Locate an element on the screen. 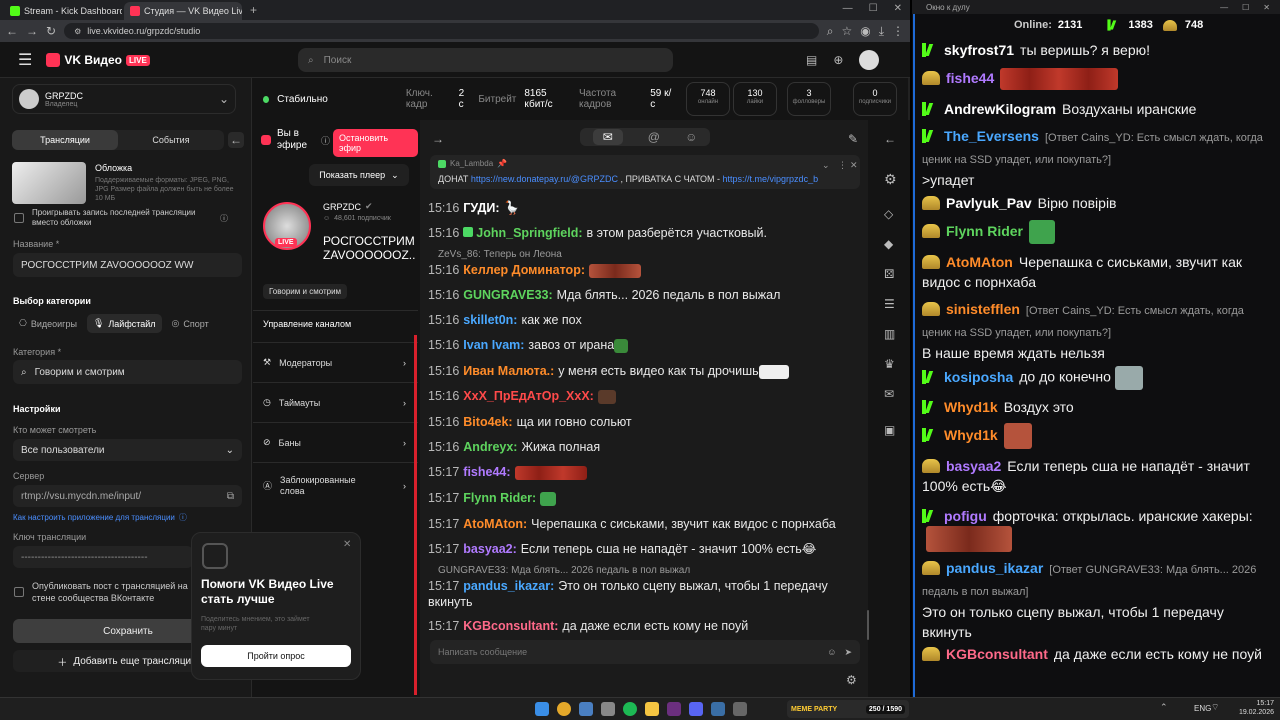  menu-blocked-words: Ⓐ Заблокированные слова › is located at coordinates (335, 485).